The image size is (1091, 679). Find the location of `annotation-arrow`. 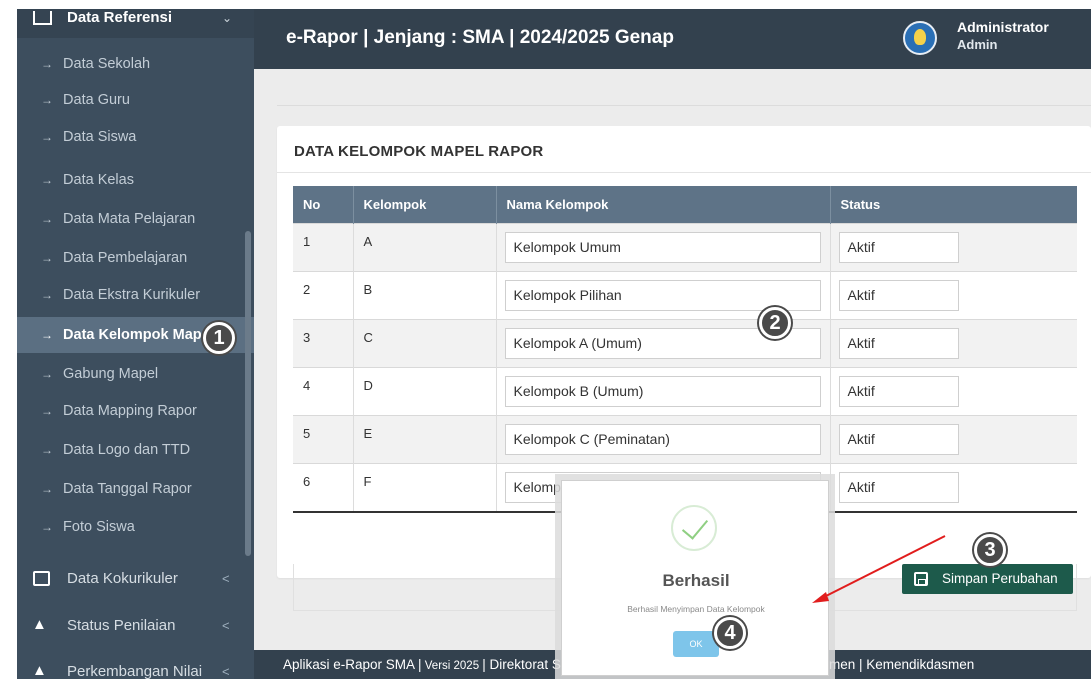

annotation-arrow is located at coordinates (879, 569).